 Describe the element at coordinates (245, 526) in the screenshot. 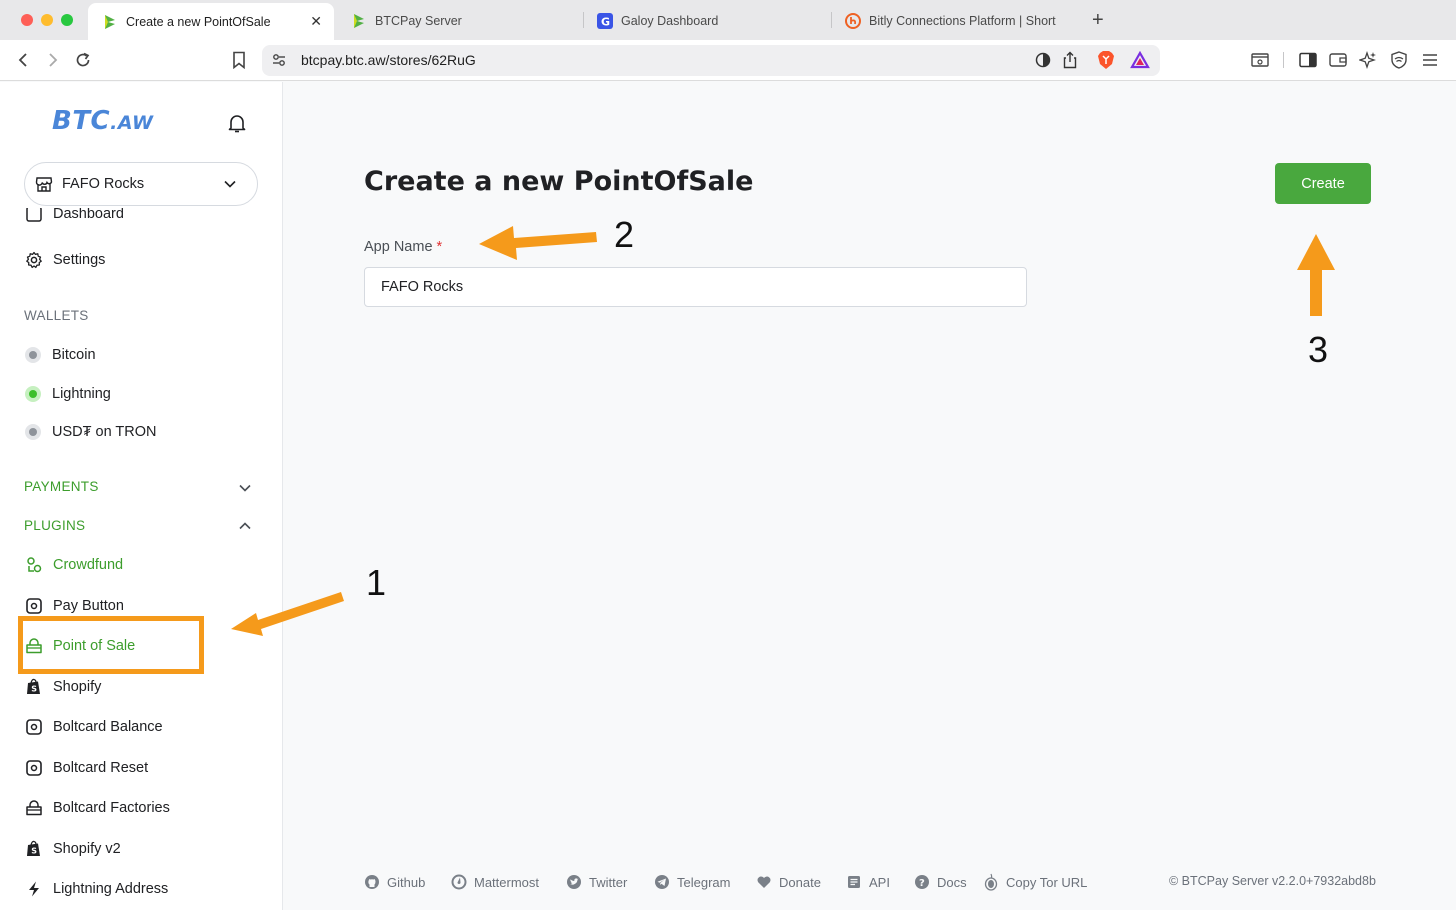

I see `chevron-up-icon` at that location.